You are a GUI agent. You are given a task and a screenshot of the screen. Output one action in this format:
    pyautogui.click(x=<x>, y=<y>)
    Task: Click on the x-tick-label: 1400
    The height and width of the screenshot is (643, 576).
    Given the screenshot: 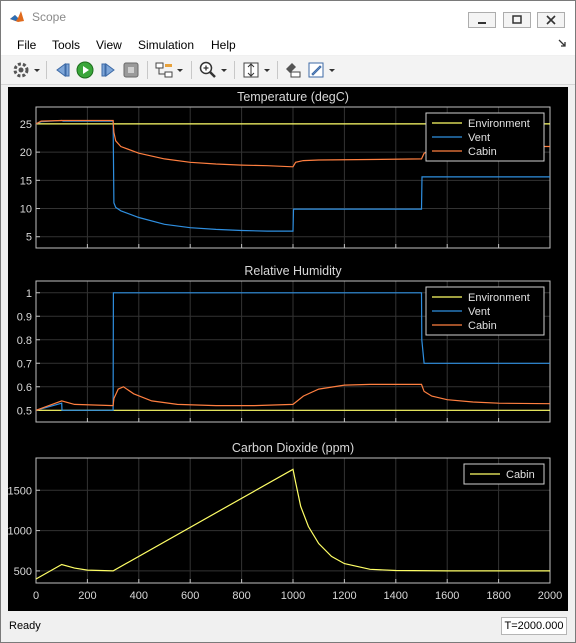 What is the action you would take?
    pyautogui.click(x=396, y=596)
    